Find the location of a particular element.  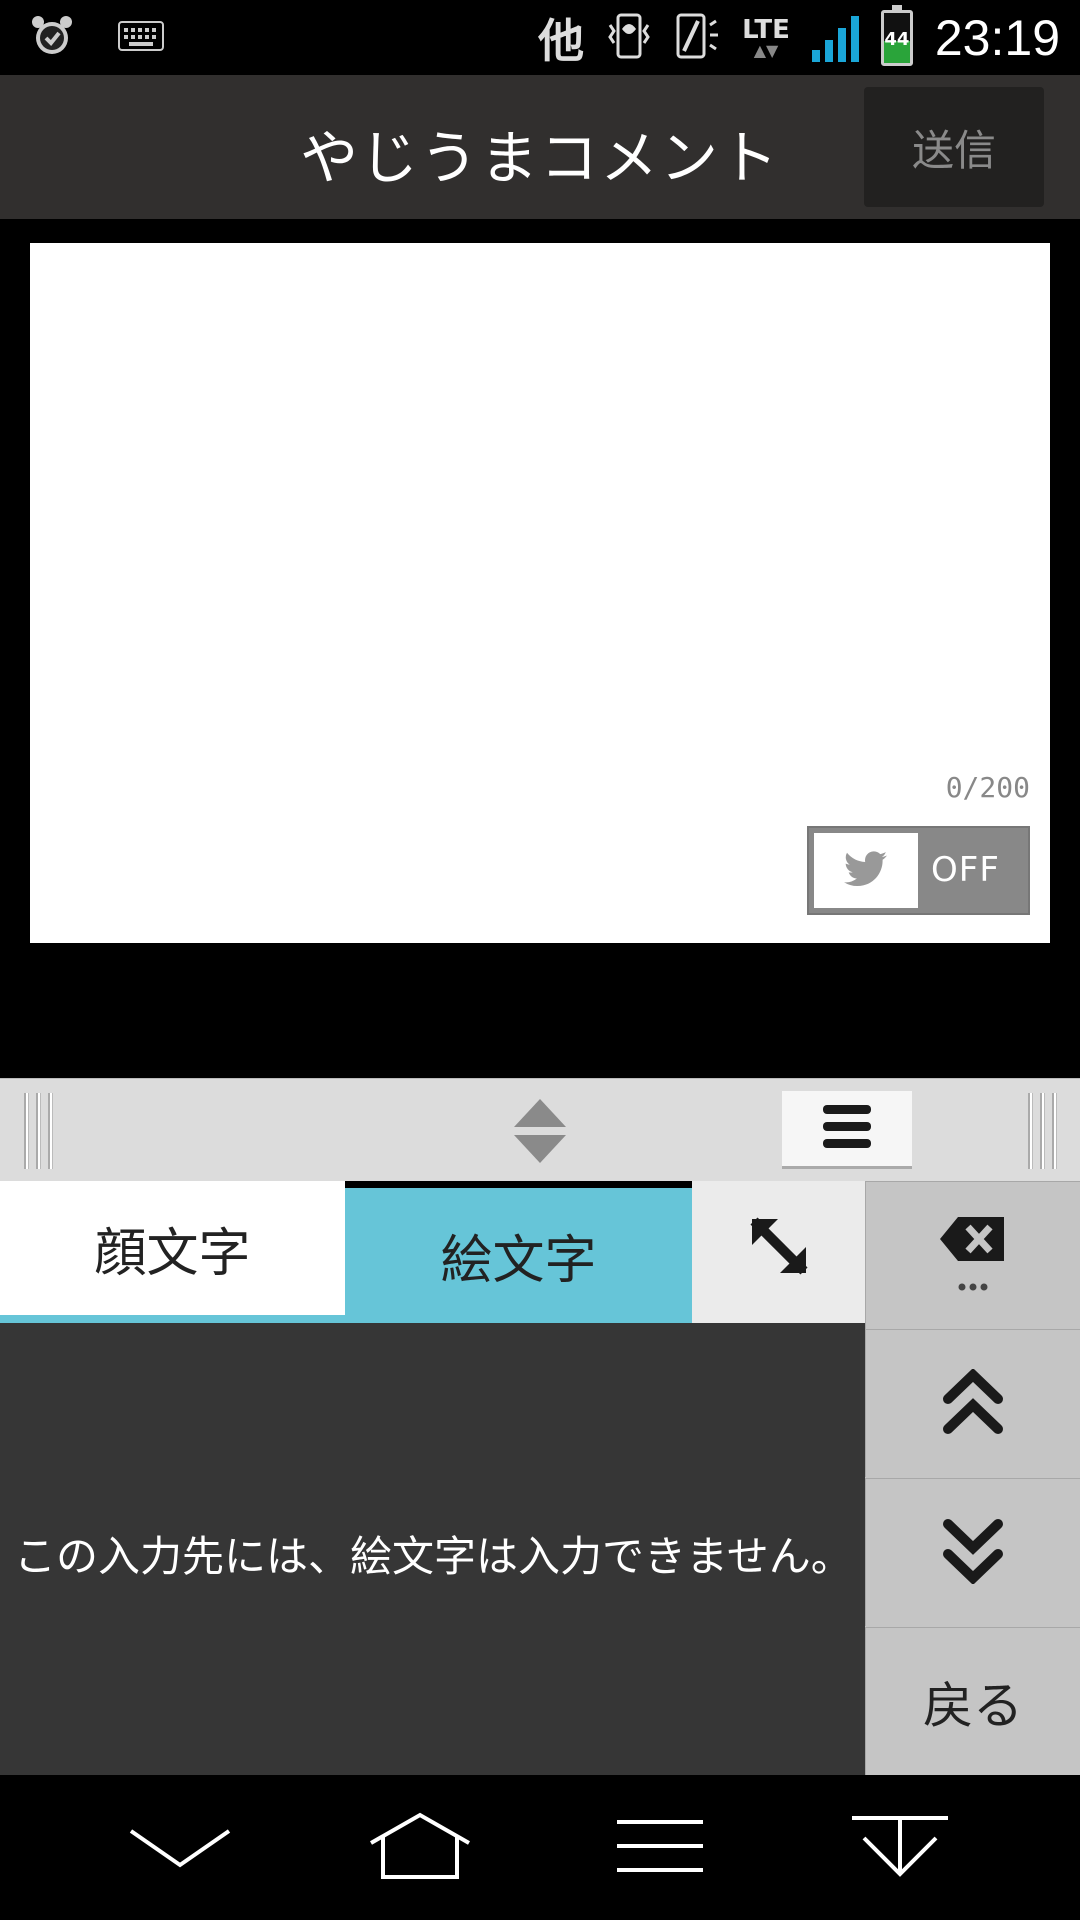

keyboard-icon is located at coordinates (141, 38).